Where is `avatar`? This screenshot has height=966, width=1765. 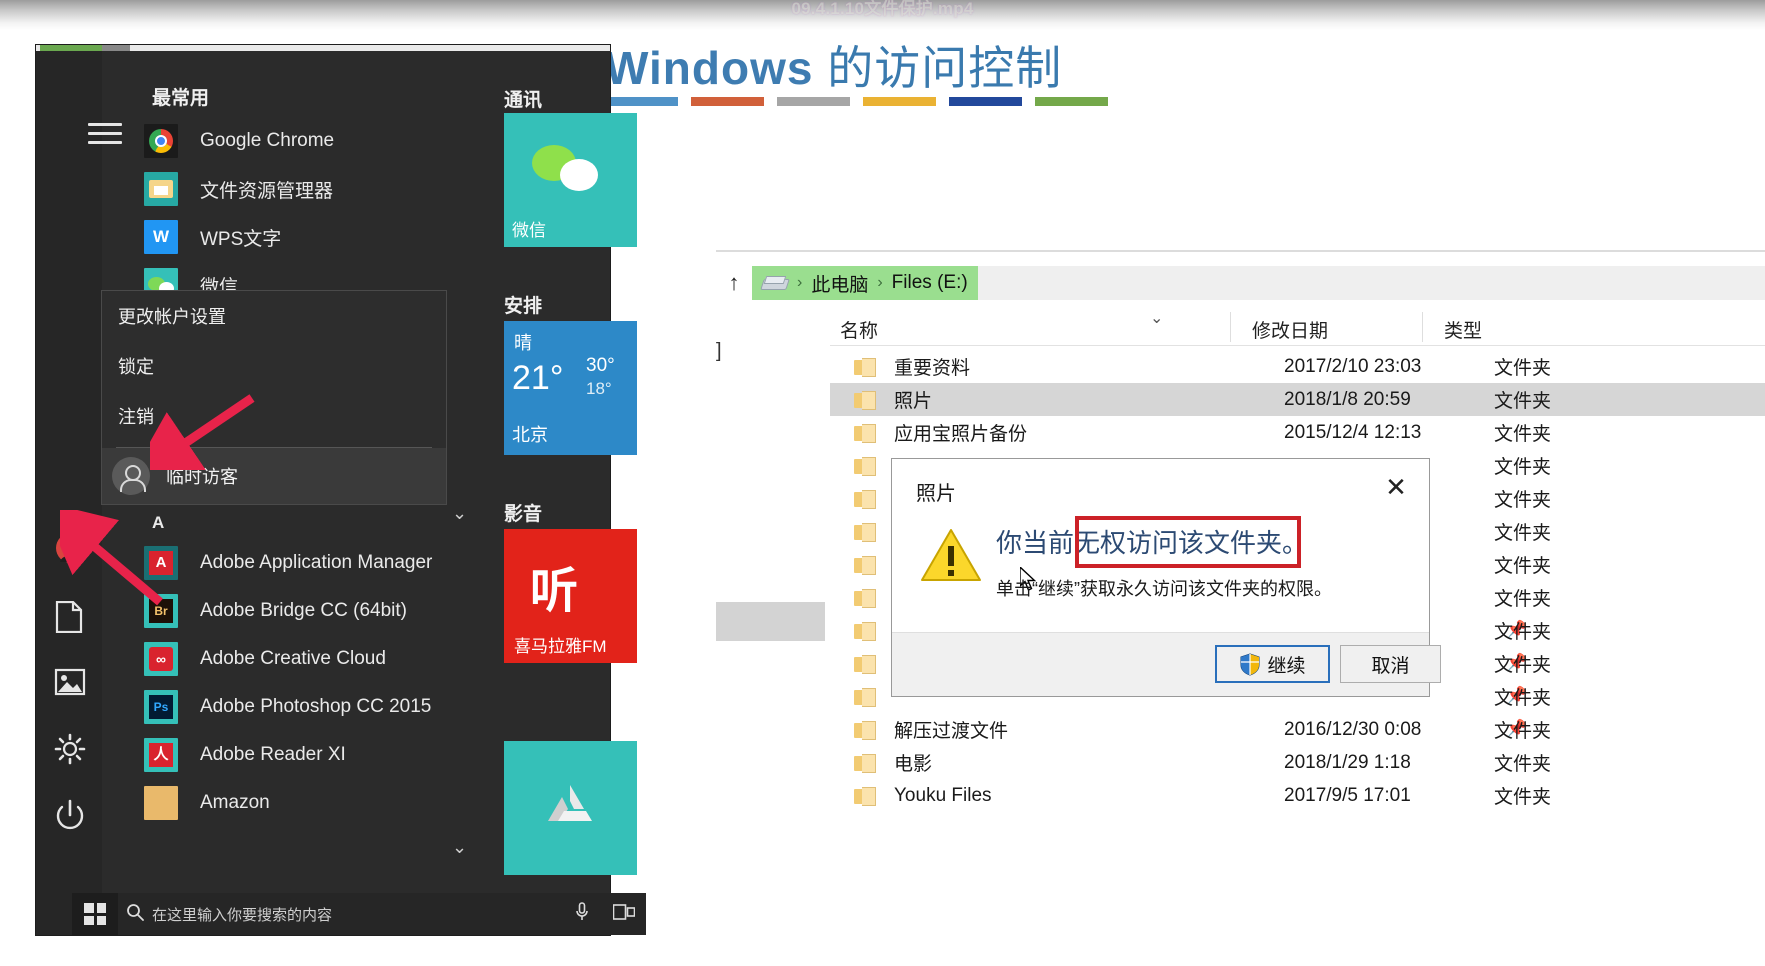
avatar is located at coordinates (131, 476).